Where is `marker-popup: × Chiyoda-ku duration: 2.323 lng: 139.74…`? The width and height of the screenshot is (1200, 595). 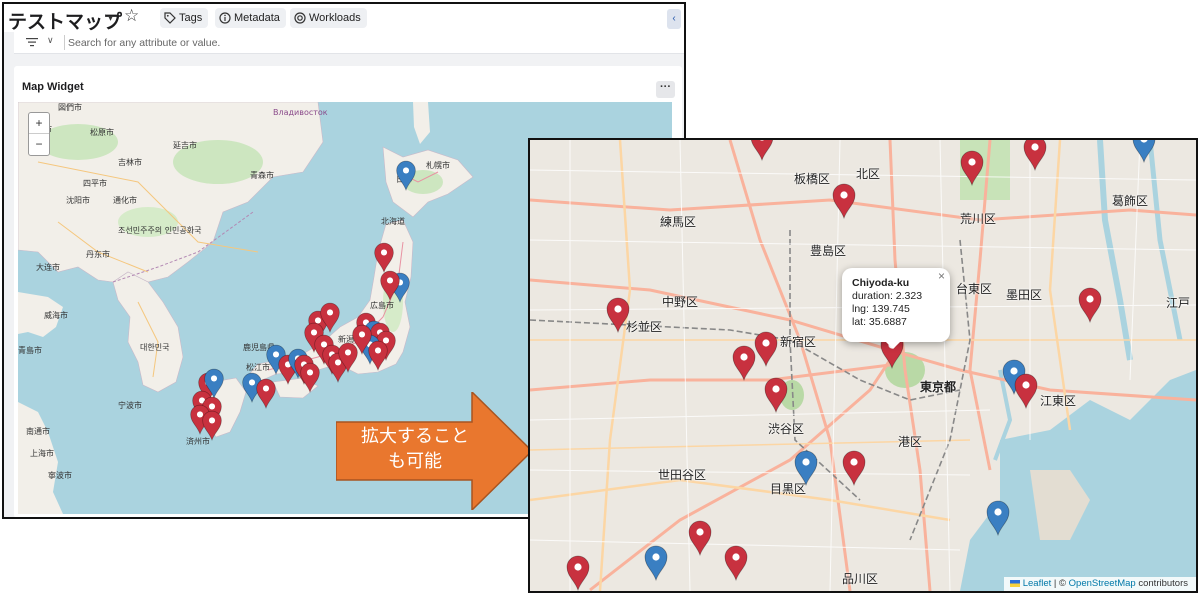 marker-popup: × Chiyoda-ku duration: 2.323 lng: 139.74… is located at coordinates (896, 305).